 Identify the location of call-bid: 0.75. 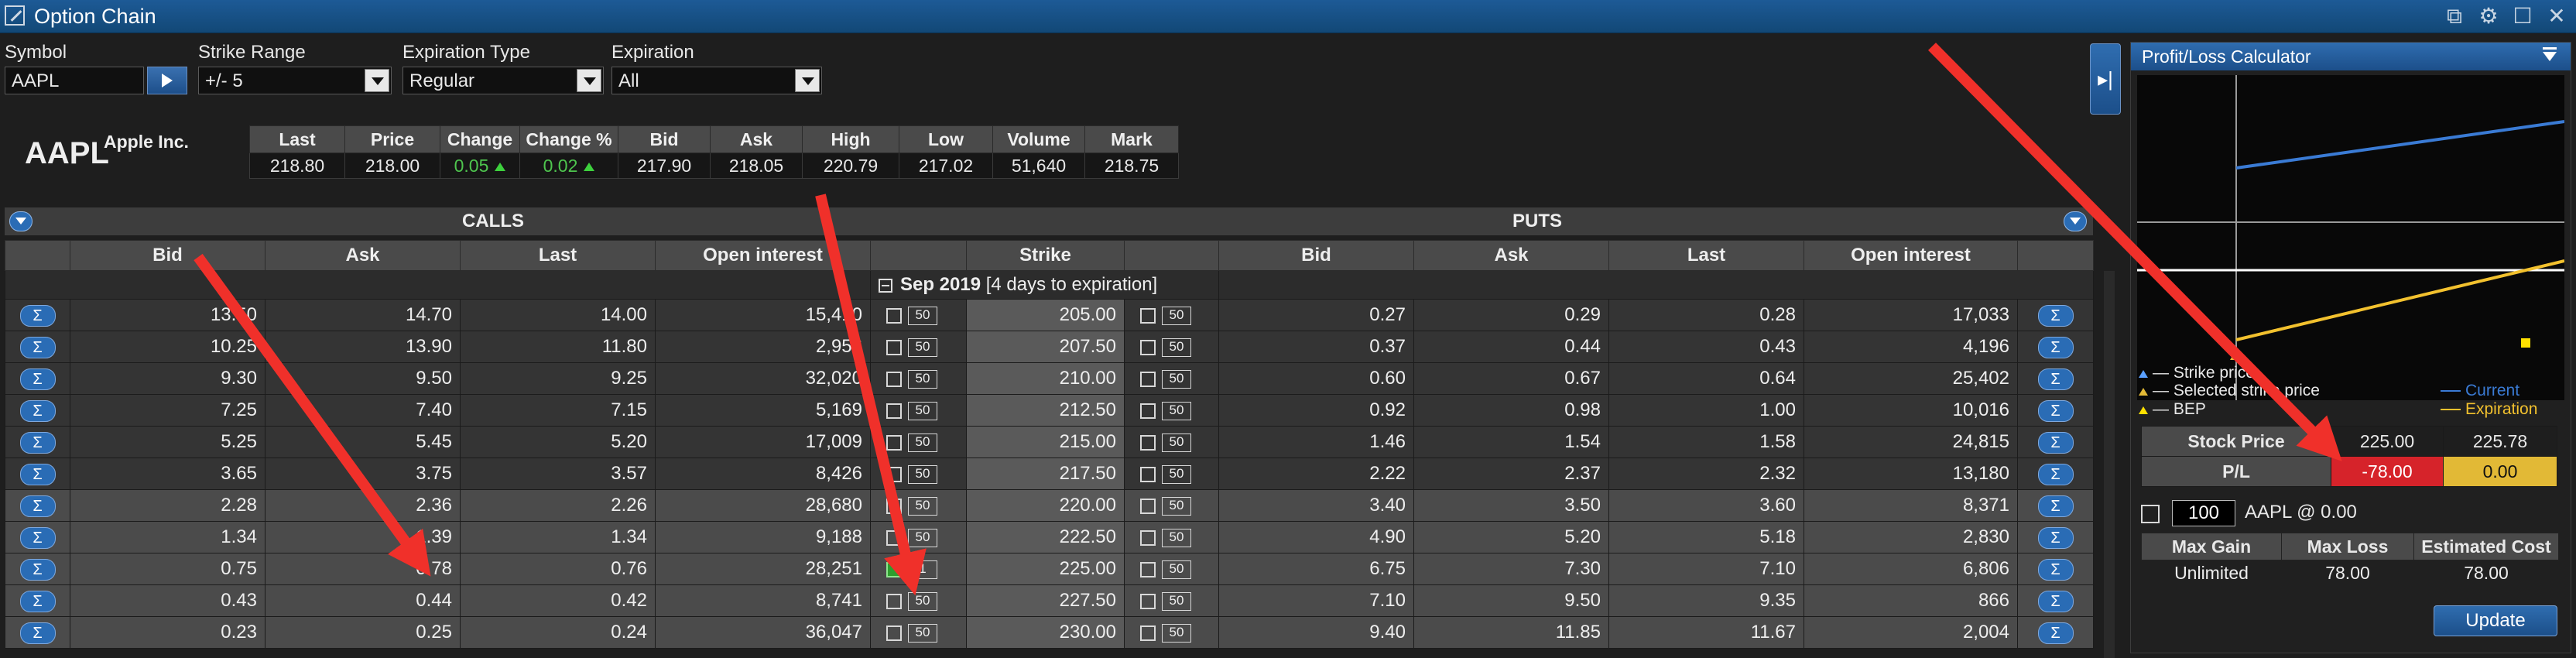
(167, 569).